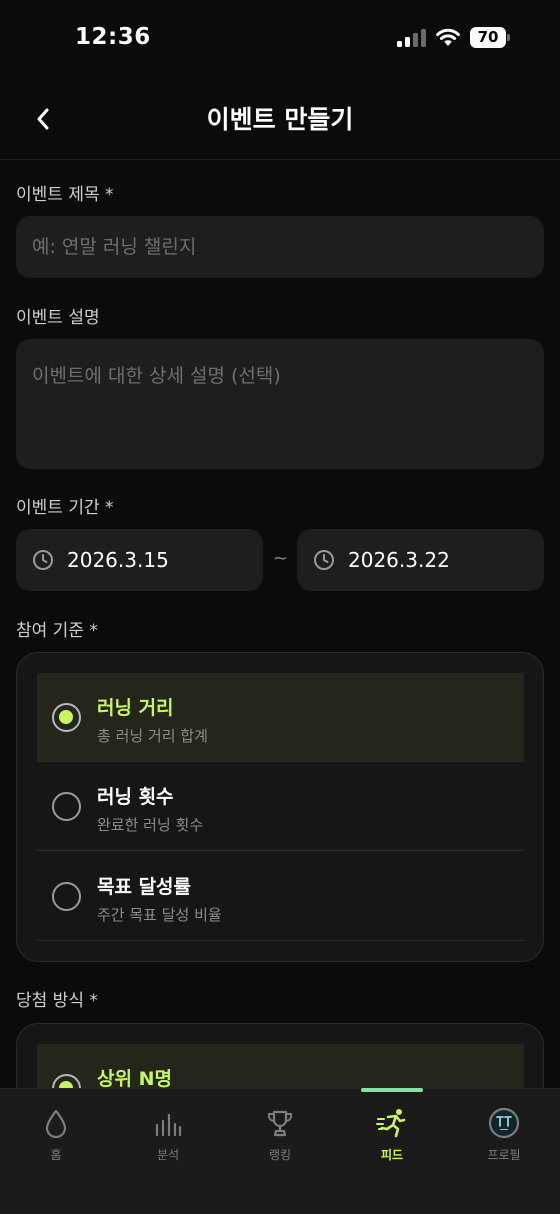 The image size is (560, 1214). What do you see at coordinates (113, 37) in the screenshot?
I see `status-time: 12:36` at bounding box center [113, 37].